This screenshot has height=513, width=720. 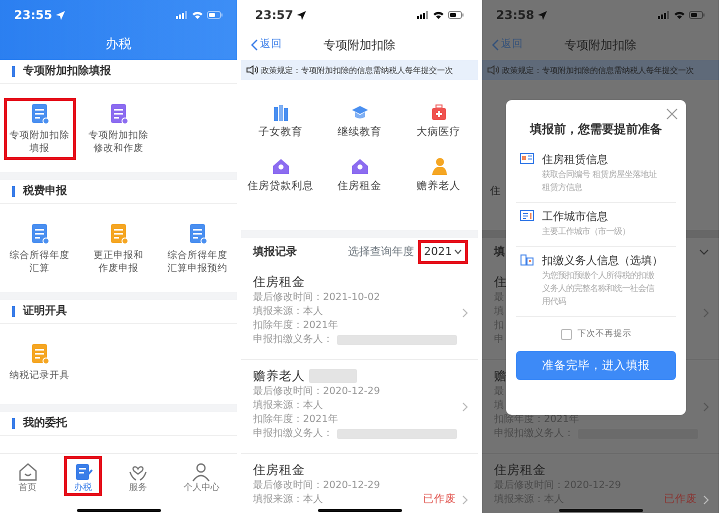 I want to click on prep-item-description: 主要工作城市（市一级）, so click(x=586, y=231).